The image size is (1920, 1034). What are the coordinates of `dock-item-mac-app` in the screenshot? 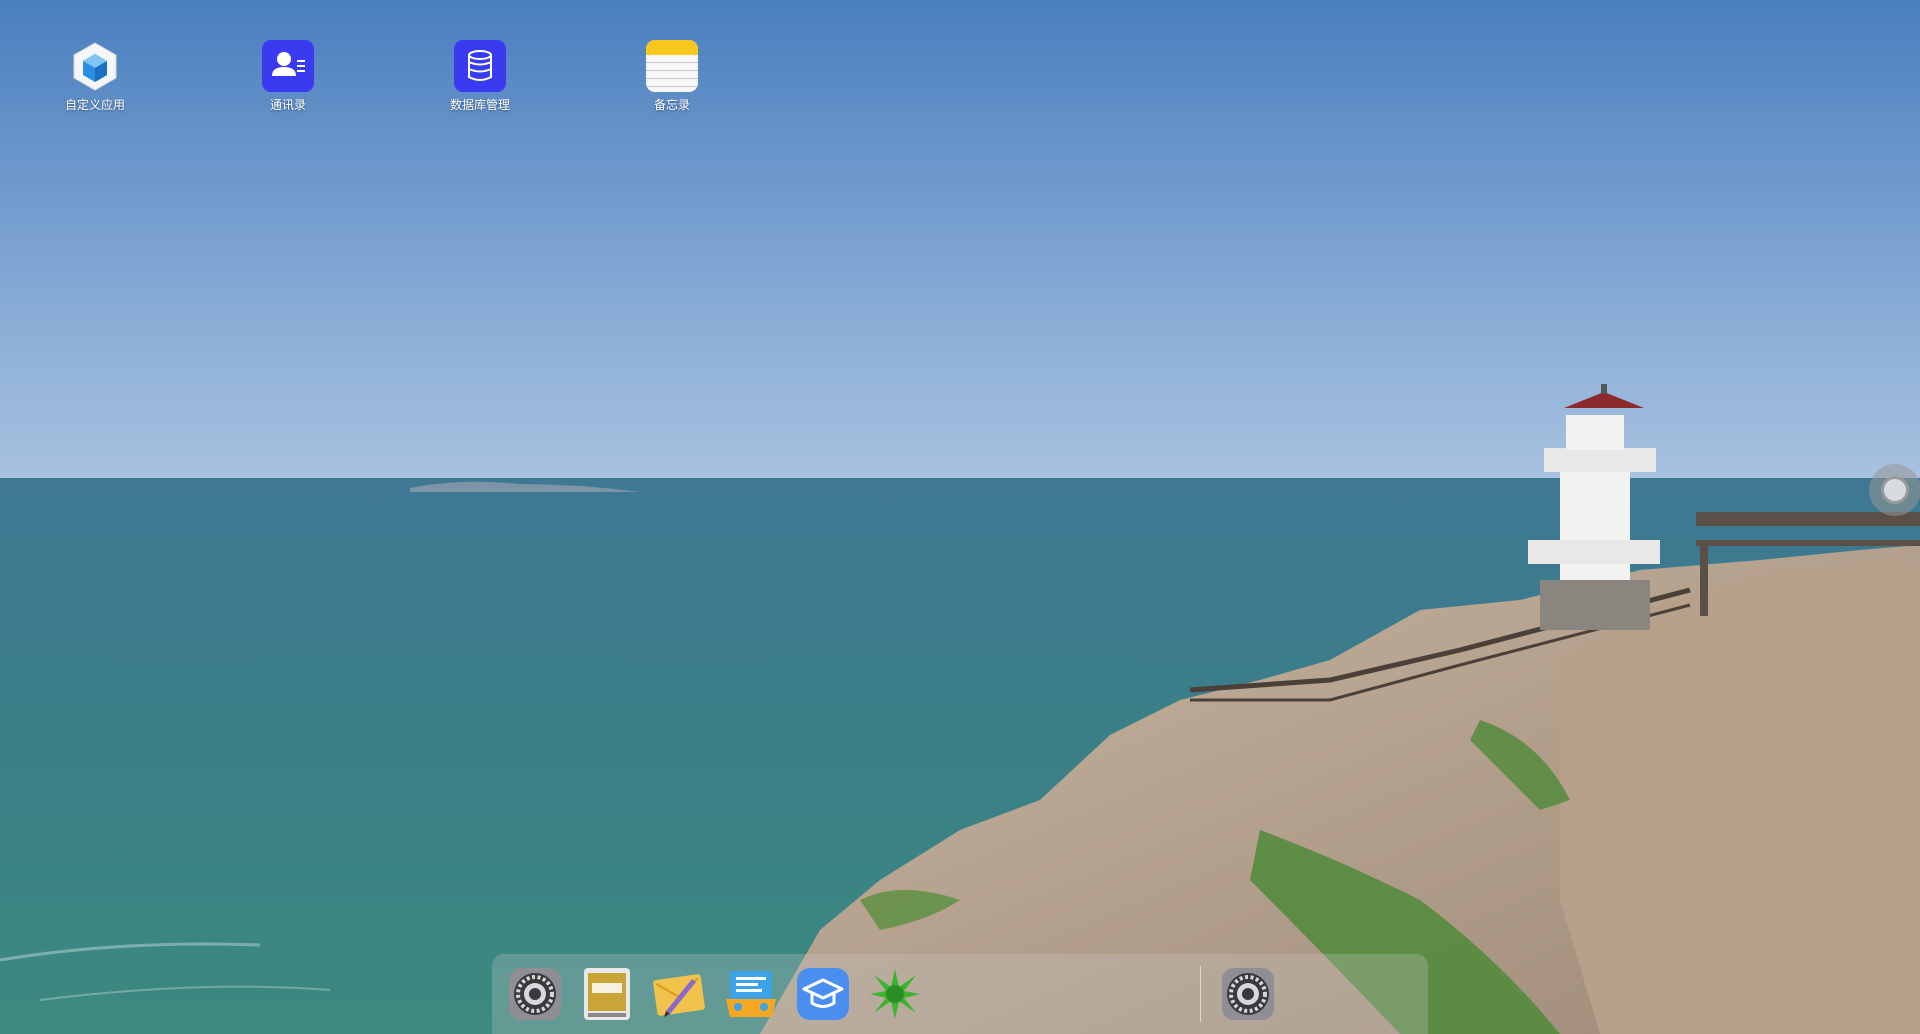 It's located at (607, 994).